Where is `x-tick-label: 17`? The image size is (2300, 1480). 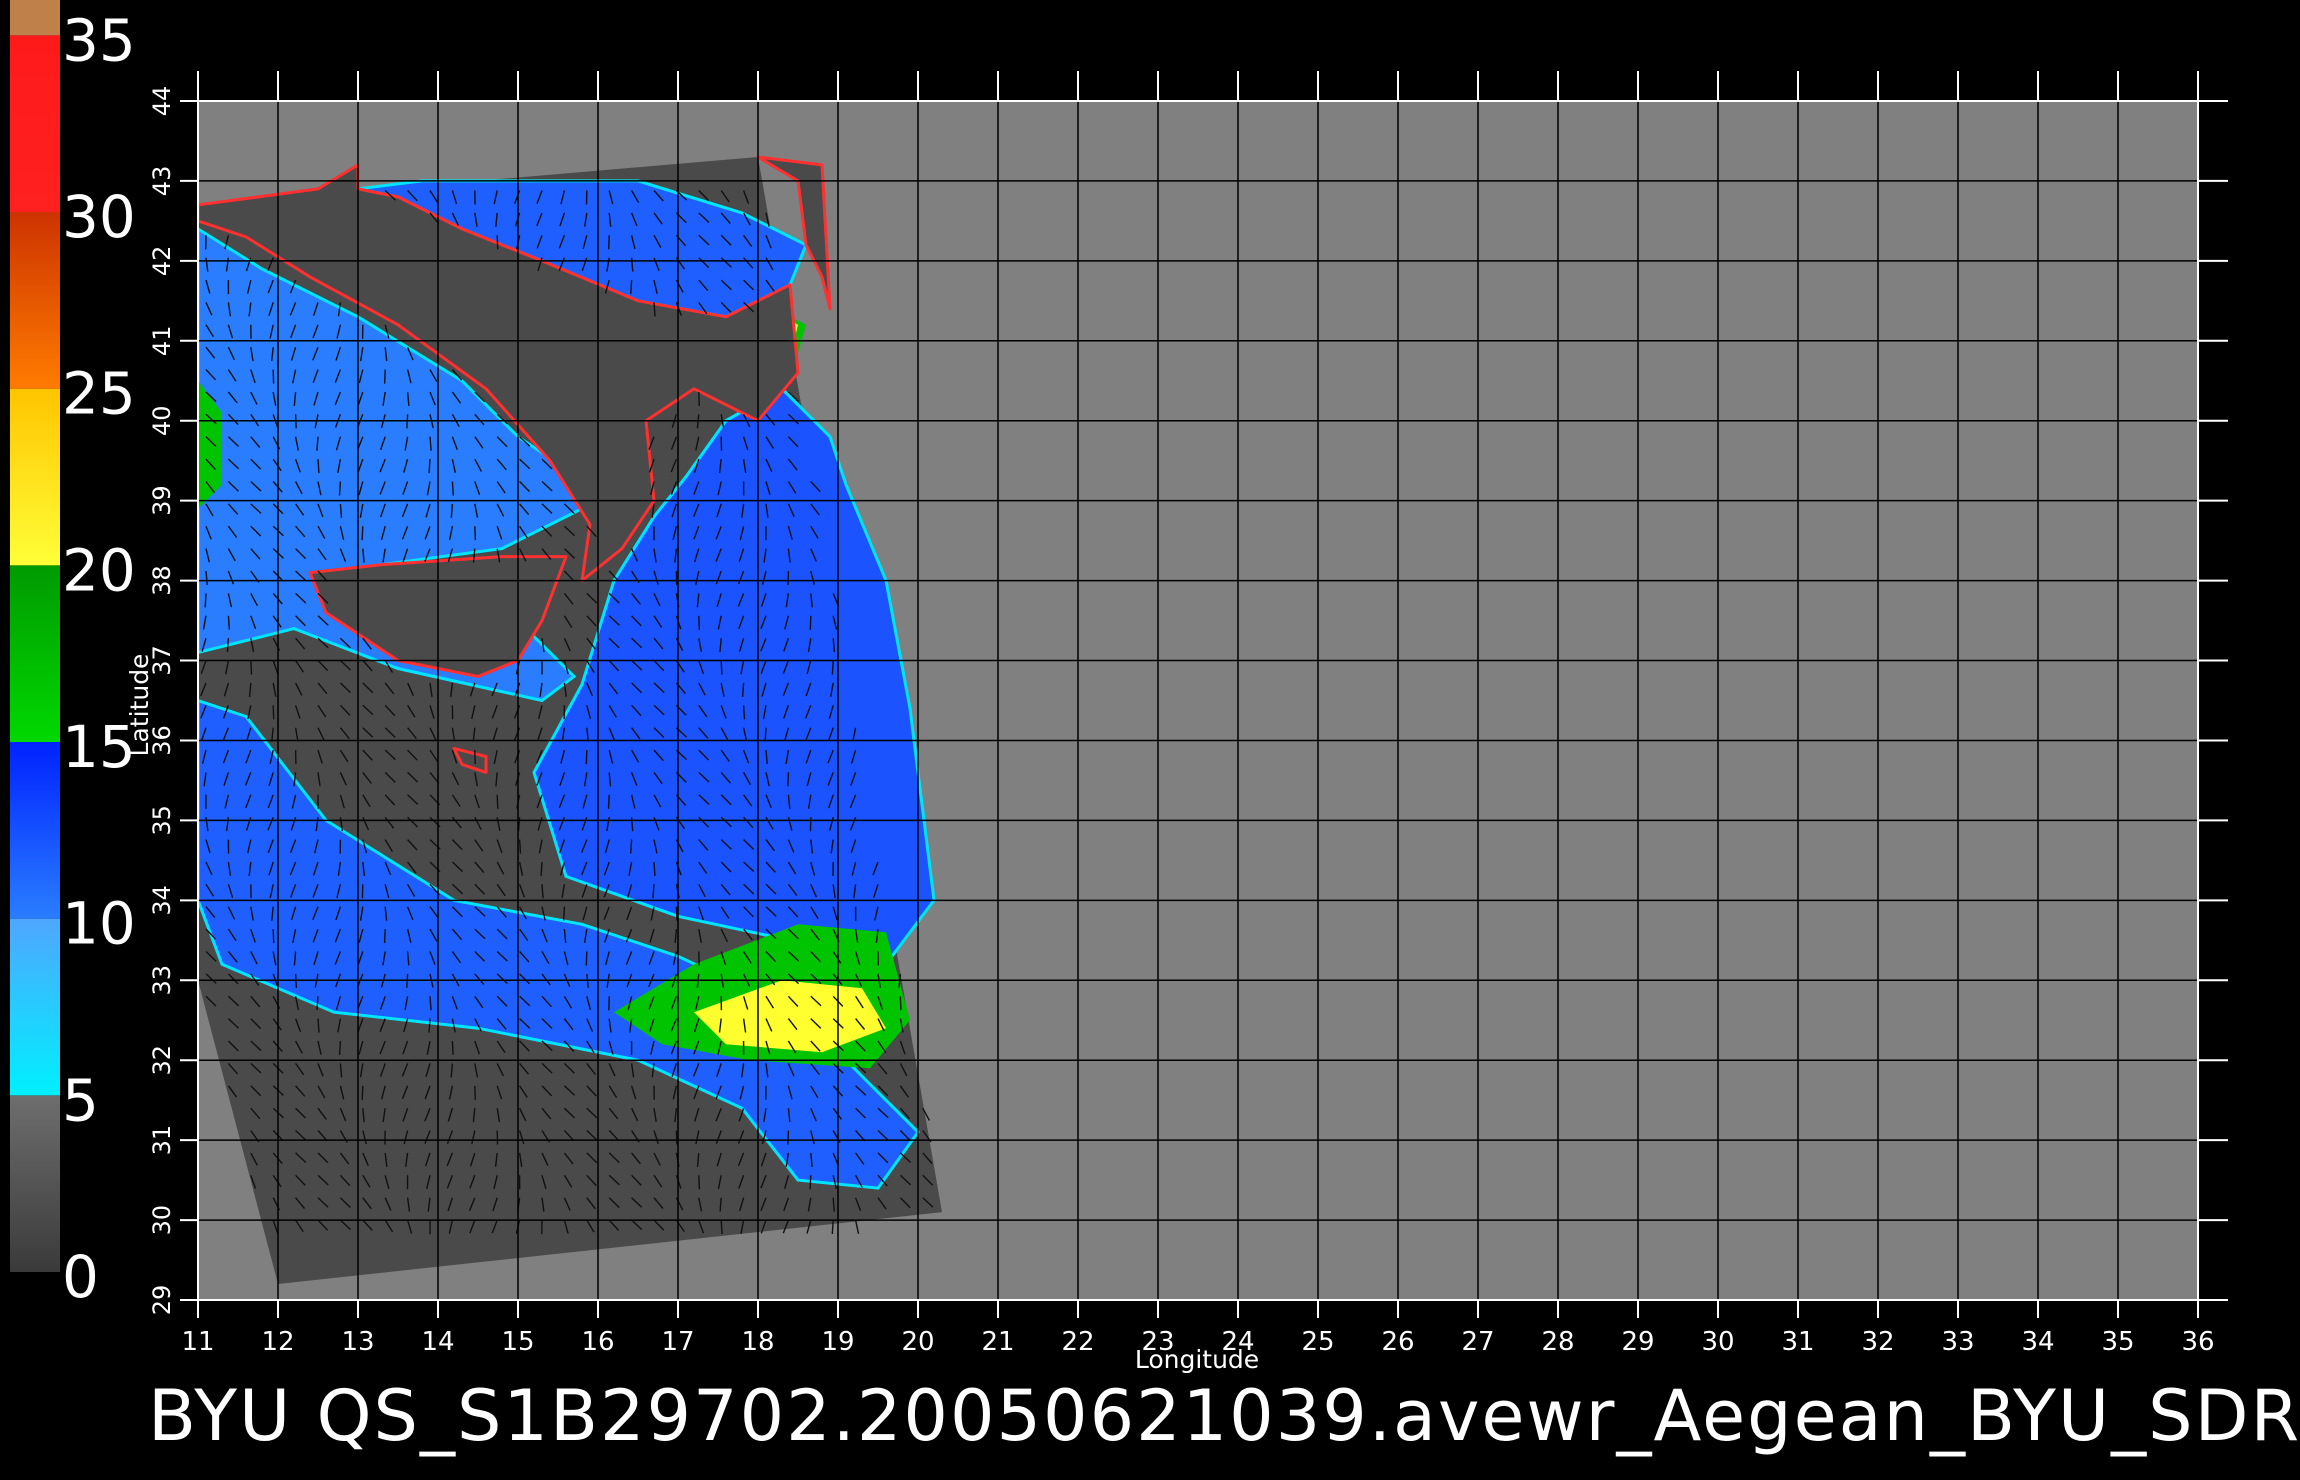
x-tick-label: 17 is located at coordinates (677, 1342).